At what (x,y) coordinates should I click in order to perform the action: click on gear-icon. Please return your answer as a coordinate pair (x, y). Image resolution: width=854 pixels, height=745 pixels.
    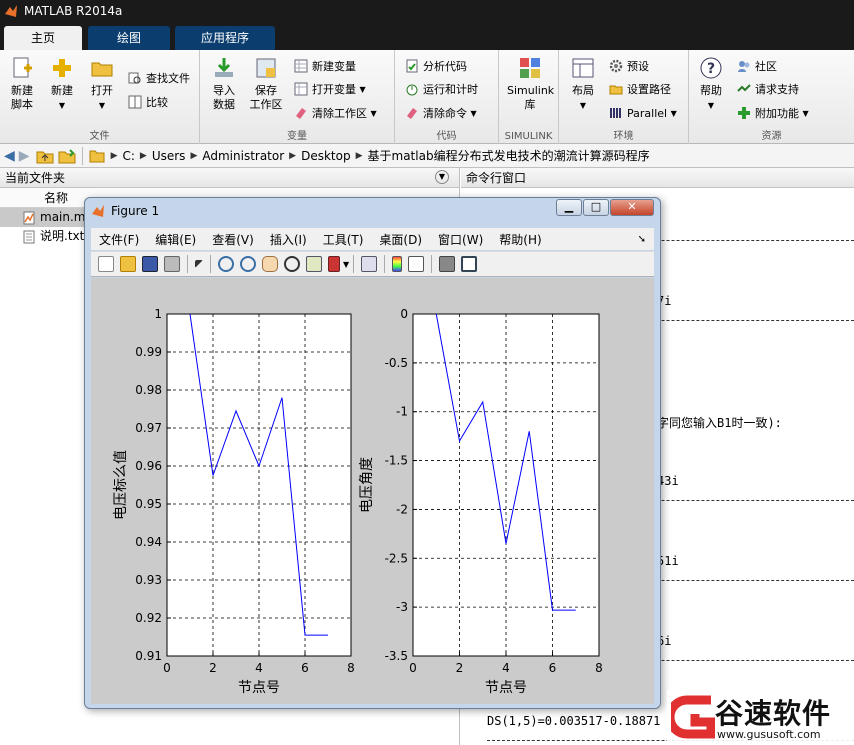
    Looking at the image, I should click on (616, 66).